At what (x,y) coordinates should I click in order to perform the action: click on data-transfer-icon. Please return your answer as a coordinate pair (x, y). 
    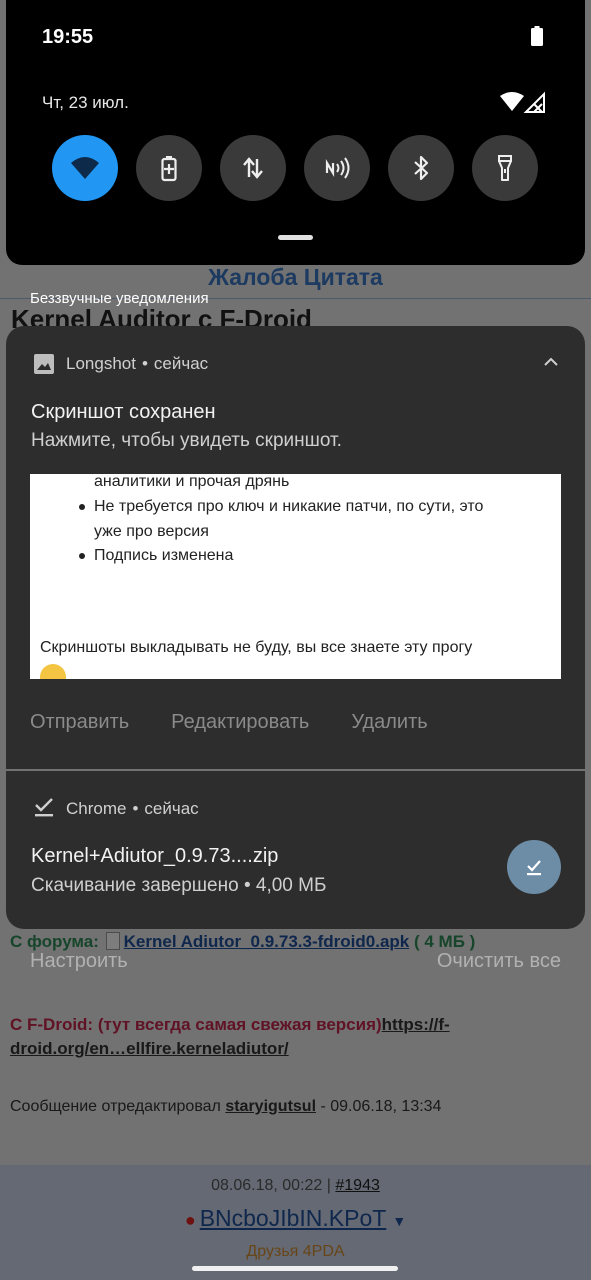
    Looking at the image, I should click on (253, 168).